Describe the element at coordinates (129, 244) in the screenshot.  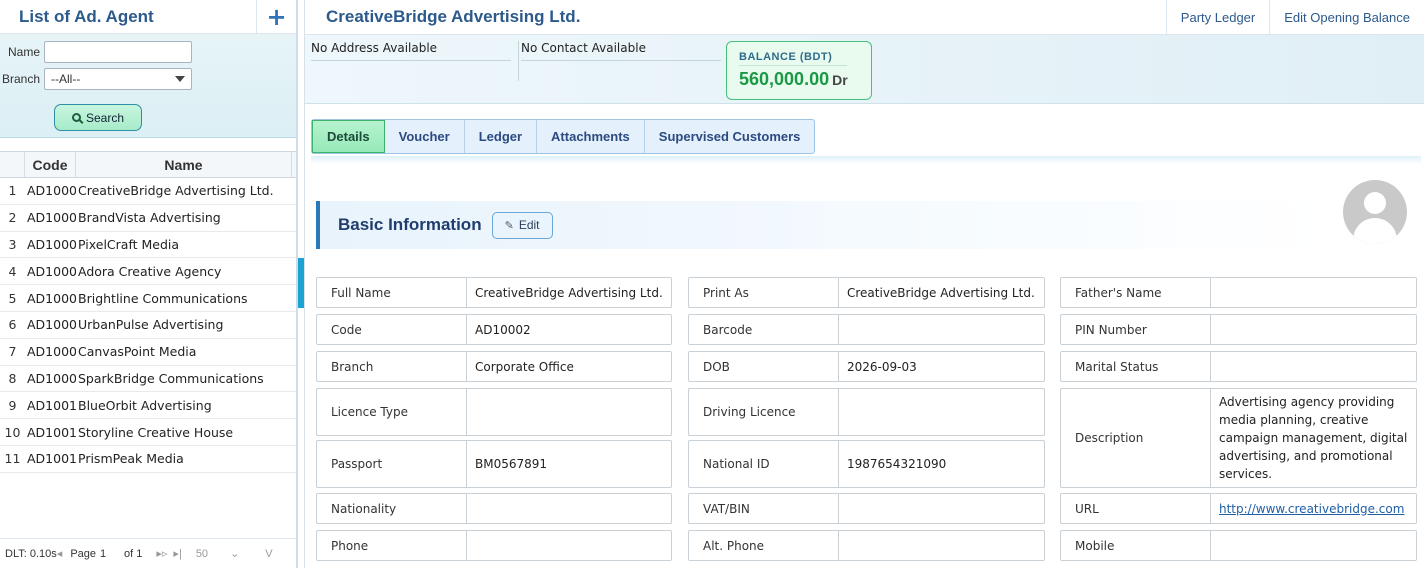
I see `agent-name: PixelCraft Media` at that location.